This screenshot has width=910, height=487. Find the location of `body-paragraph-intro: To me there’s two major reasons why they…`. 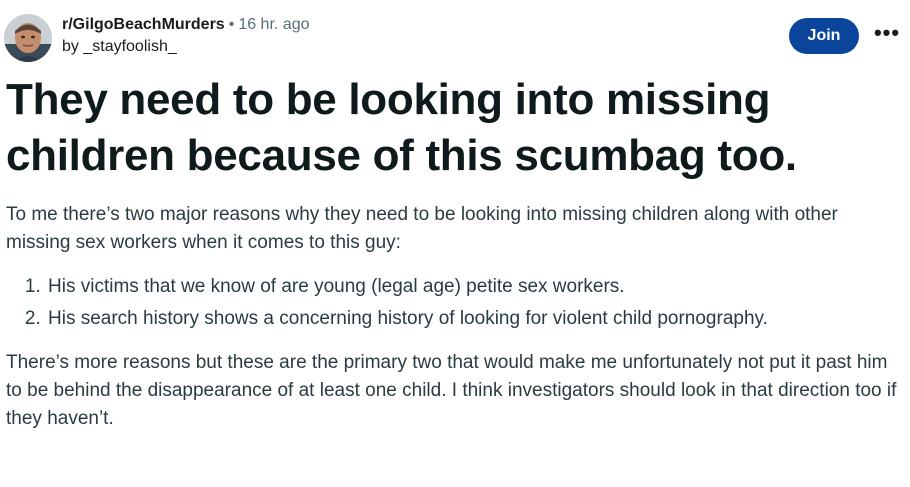

body-paragraph-intro: To me there’s two major reasons why they… is located at coordinates (422, 228).